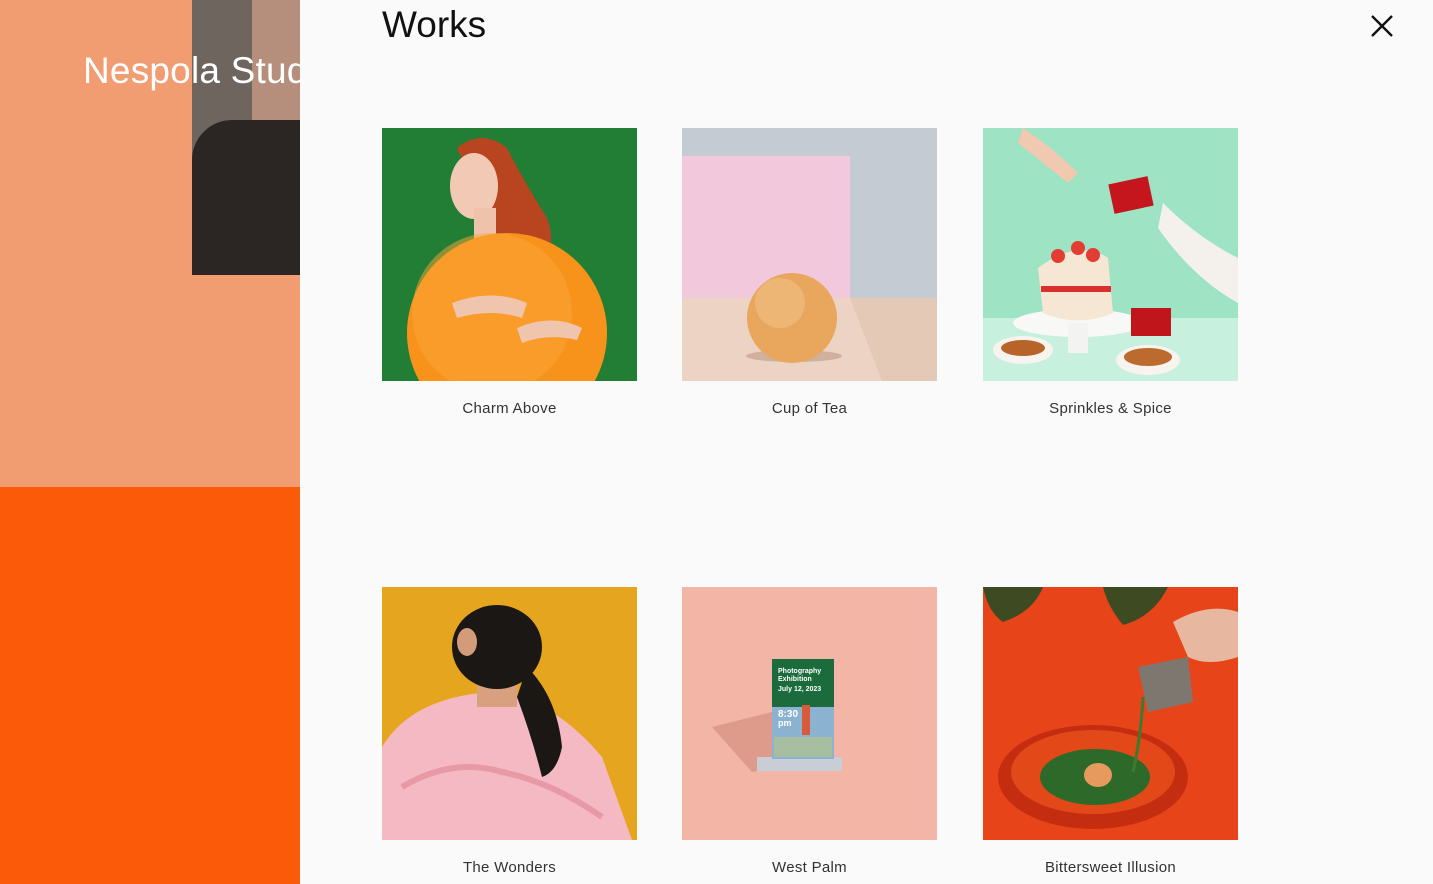 The width and height of the screenshot is (1433, 884). I want to click on work-card: Charm Above, so click(509, 272).